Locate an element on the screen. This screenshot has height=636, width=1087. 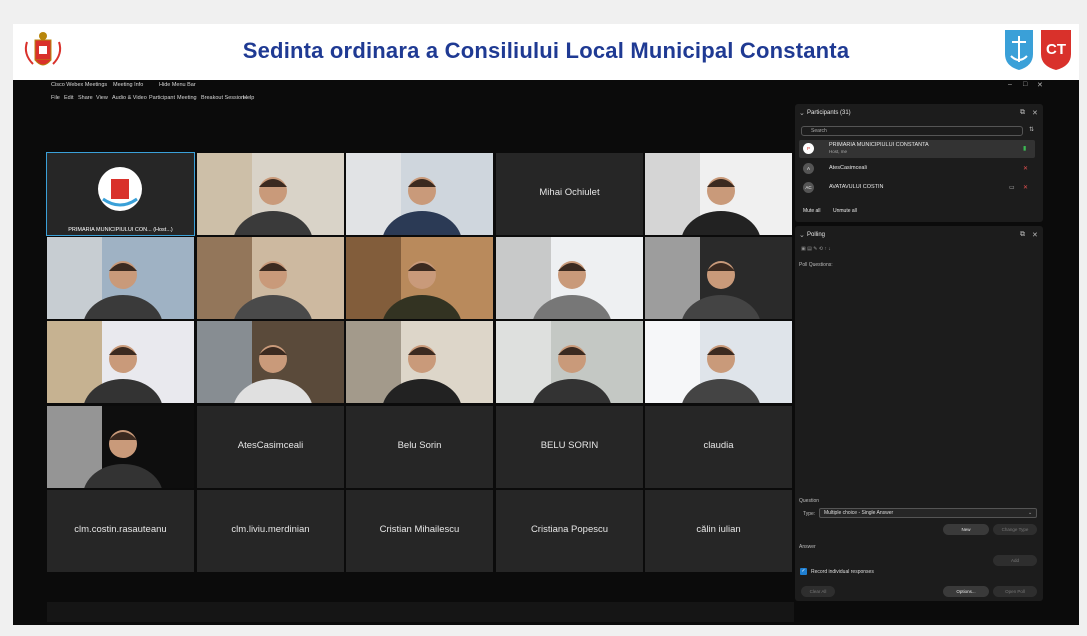
add-answer-button: Add is located at coordinates (1015, 560).